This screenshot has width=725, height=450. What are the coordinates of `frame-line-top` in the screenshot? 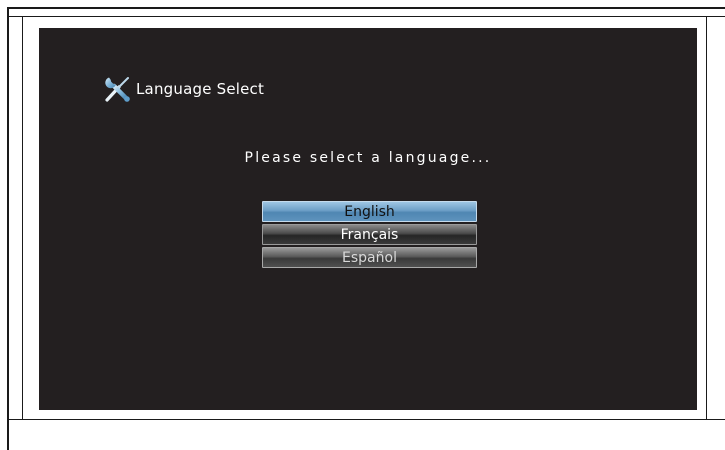 It's located at (366, 16).